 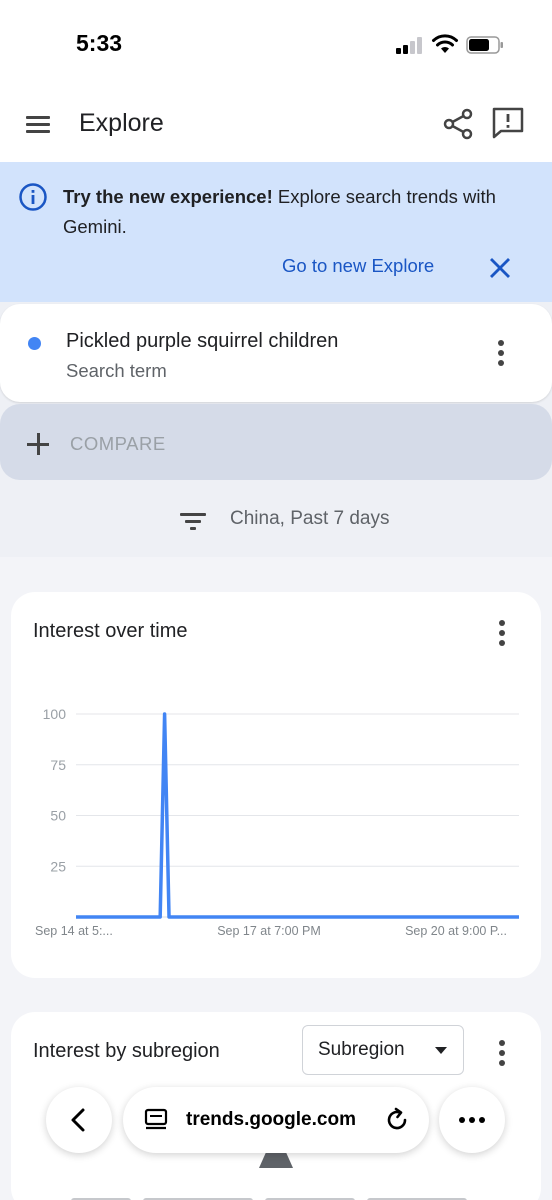 I want to click on hamburger-menu-icon, so click(x=38, y=124).